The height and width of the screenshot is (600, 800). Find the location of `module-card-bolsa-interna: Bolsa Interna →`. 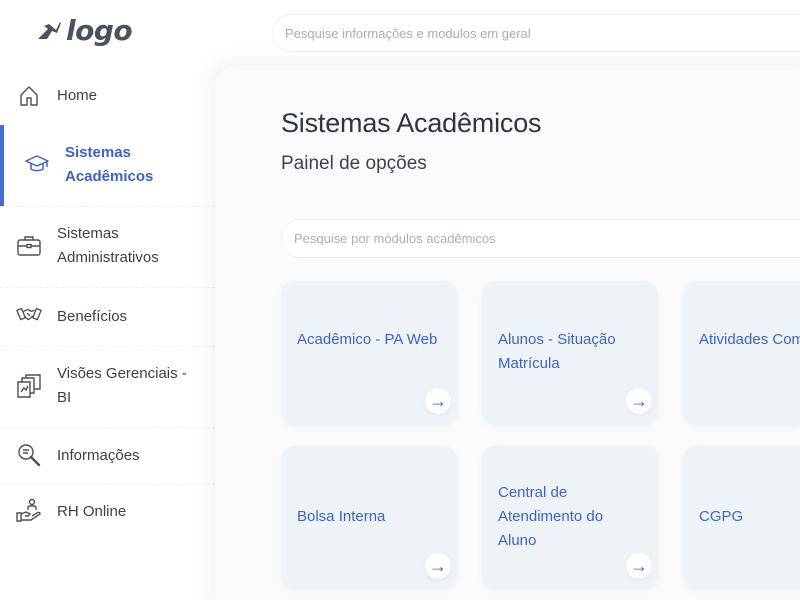

module-card-bolsa-interna: Bolsa Interna → is located at coordinates (369, 517).